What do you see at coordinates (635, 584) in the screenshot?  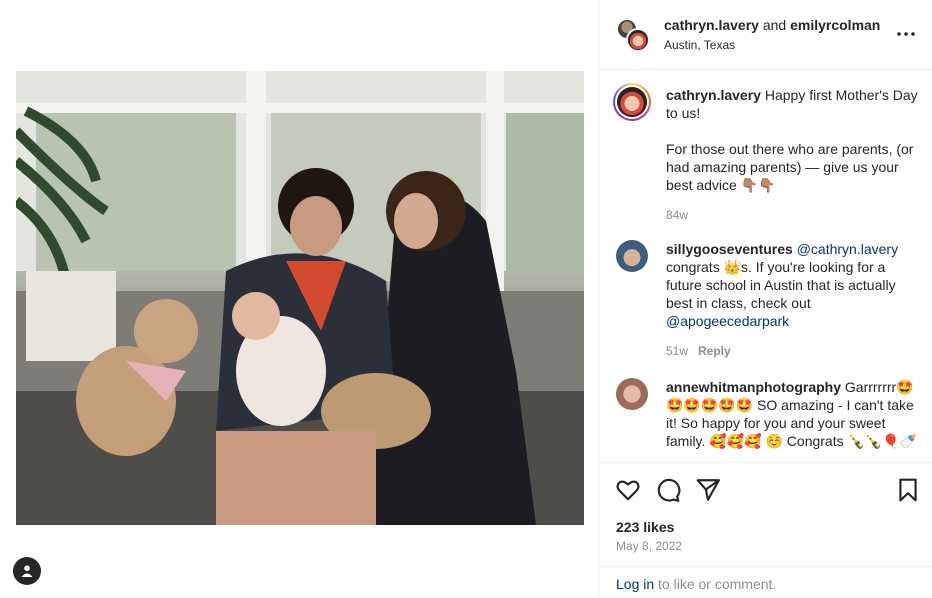 I see `login-link: Log in` at bounding box center [635, 584].